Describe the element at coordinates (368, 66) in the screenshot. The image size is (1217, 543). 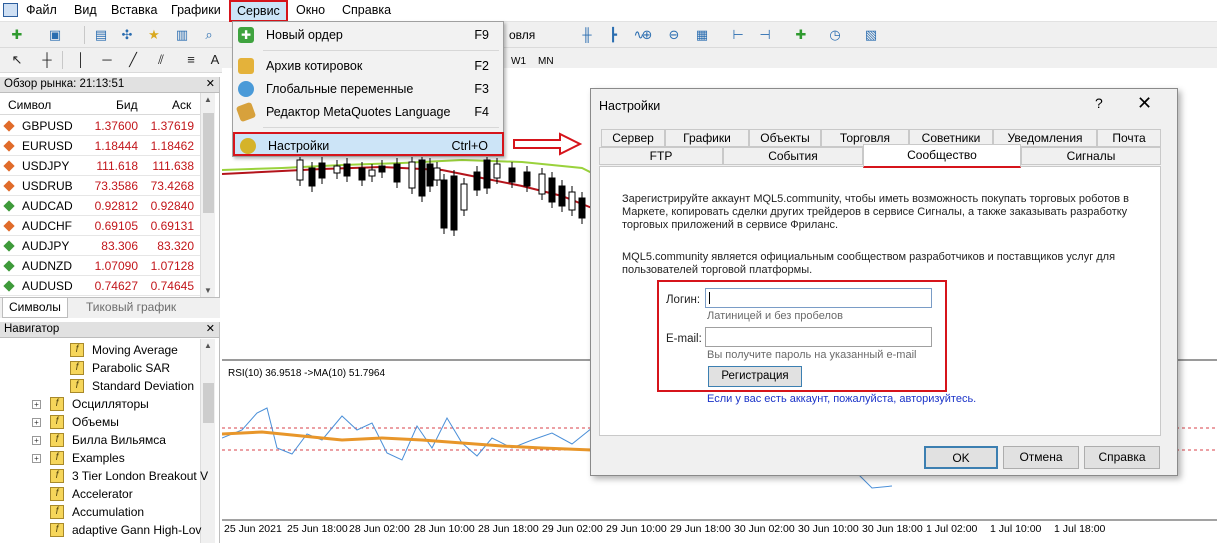
I see `menu-item-history-center: Архив котировок F2` at that location.